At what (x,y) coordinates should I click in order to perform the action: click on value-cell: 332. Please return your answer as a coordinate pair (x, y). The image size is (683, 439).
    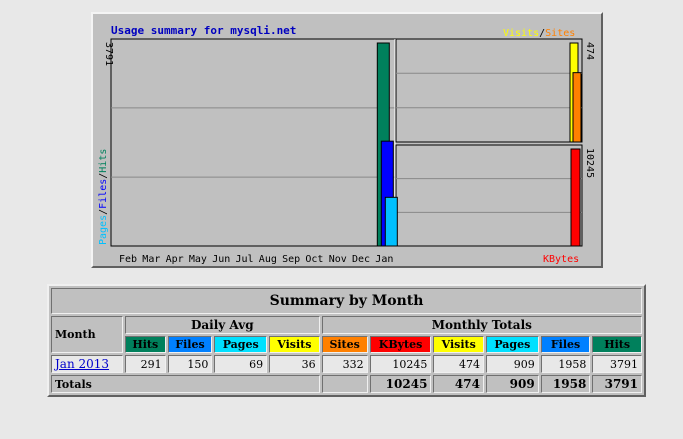
    Looking at the image, I should click on (344, 364).